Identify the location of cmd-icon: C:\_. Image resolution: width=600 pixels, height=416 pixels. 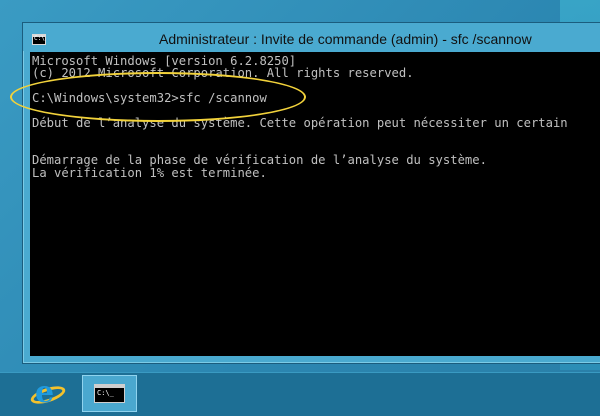
(109, 393).